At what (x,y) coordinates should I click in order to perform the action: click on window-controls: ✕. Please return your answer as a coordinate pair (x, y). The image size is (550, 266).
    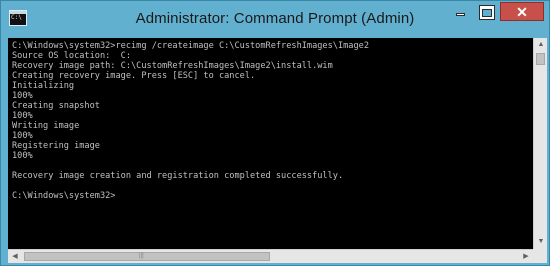
    Looking at the image, I should click on (496, 12).